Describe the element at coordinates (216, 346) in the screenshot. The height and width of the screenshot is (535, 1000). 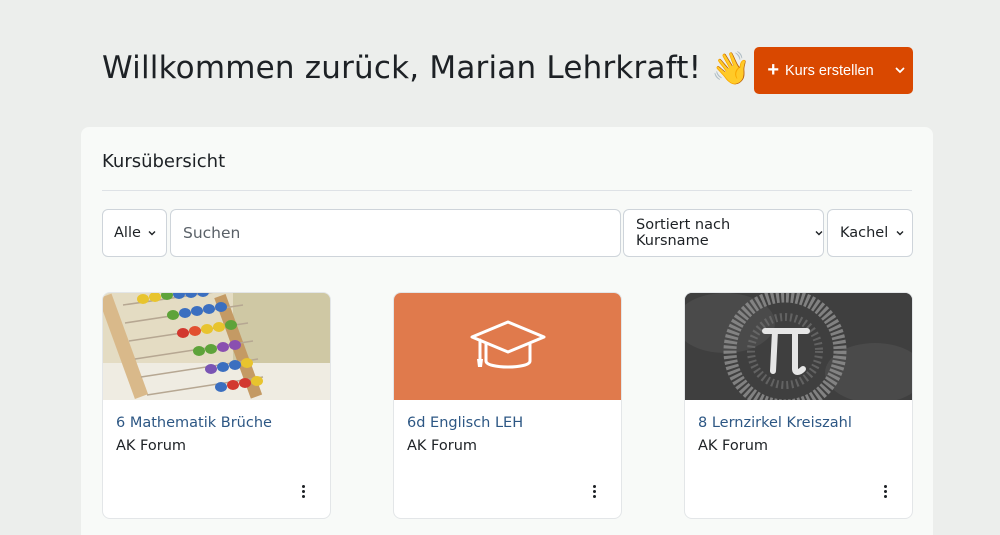
I see `abacus-image` at that location.